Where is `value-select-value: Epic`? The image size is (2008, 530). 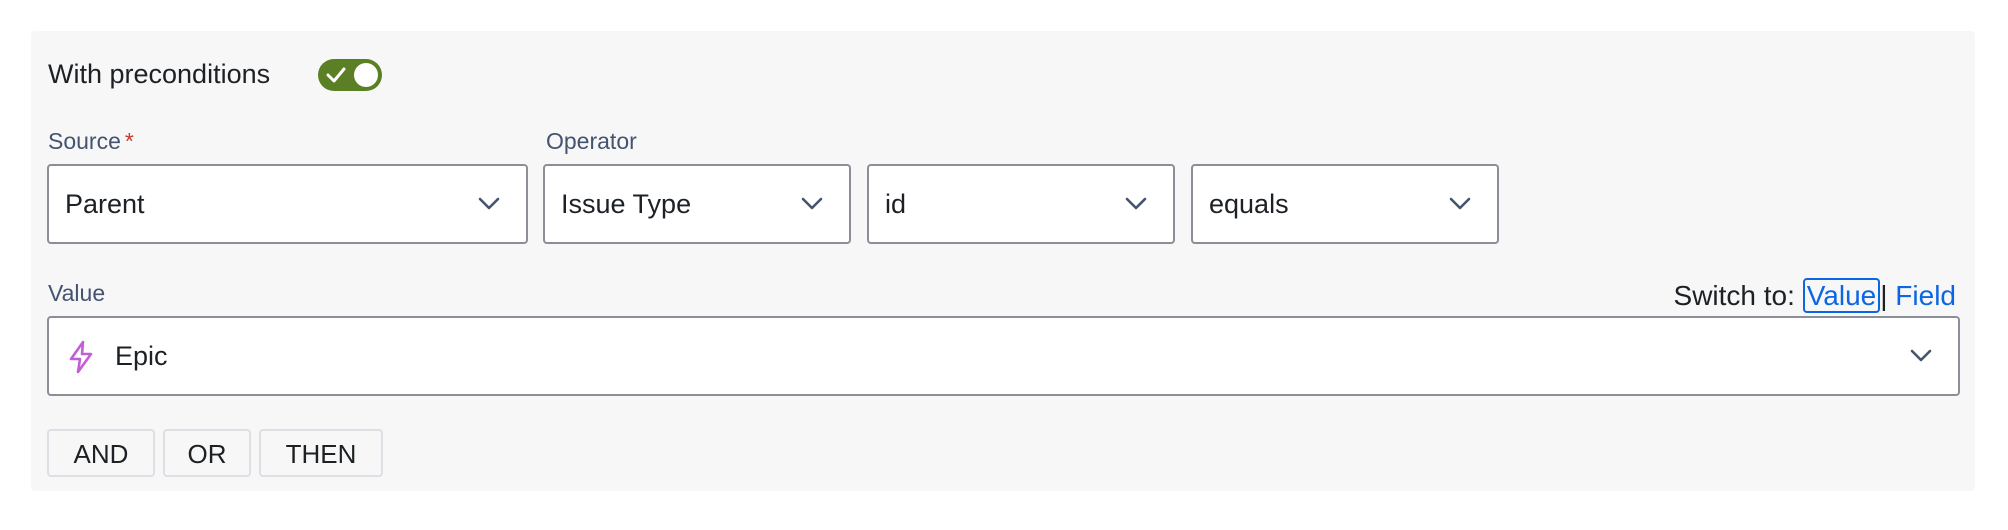
value-select-value: Epic is located at coordinates (141, 356).